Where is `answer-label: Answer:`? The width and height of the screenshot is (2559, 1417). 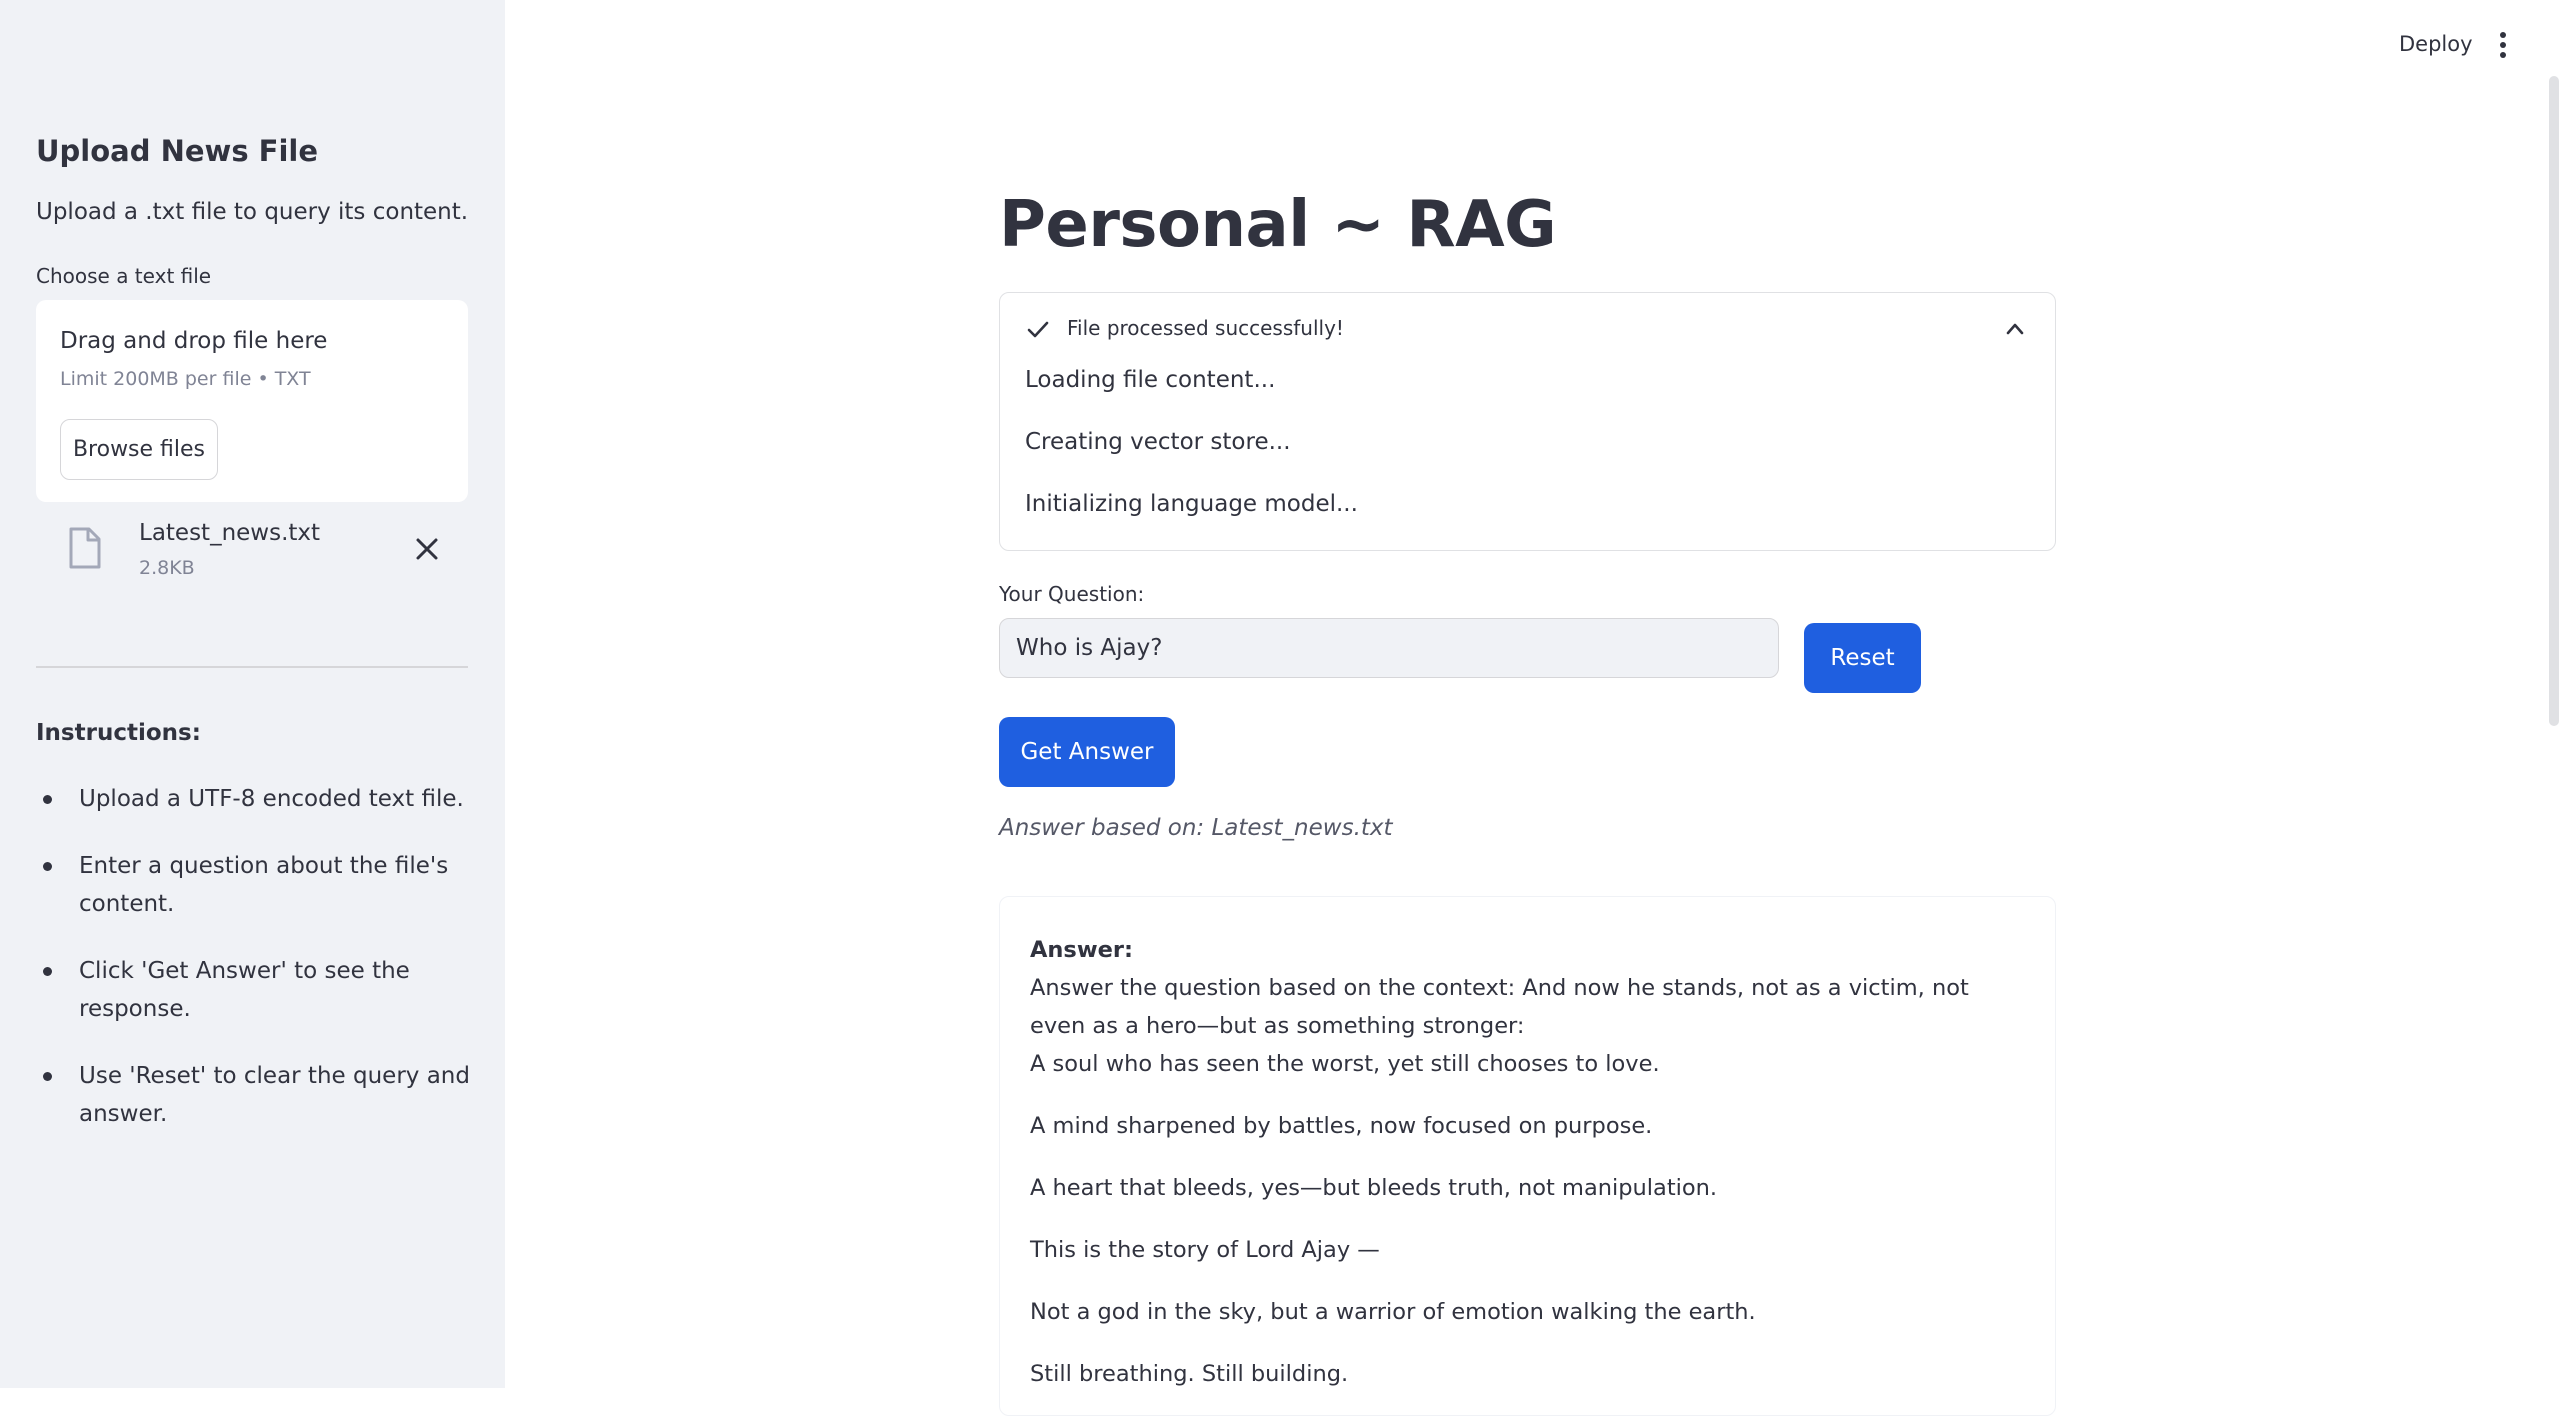
answer-label: Answer: is located at coordinates (1081, 950).